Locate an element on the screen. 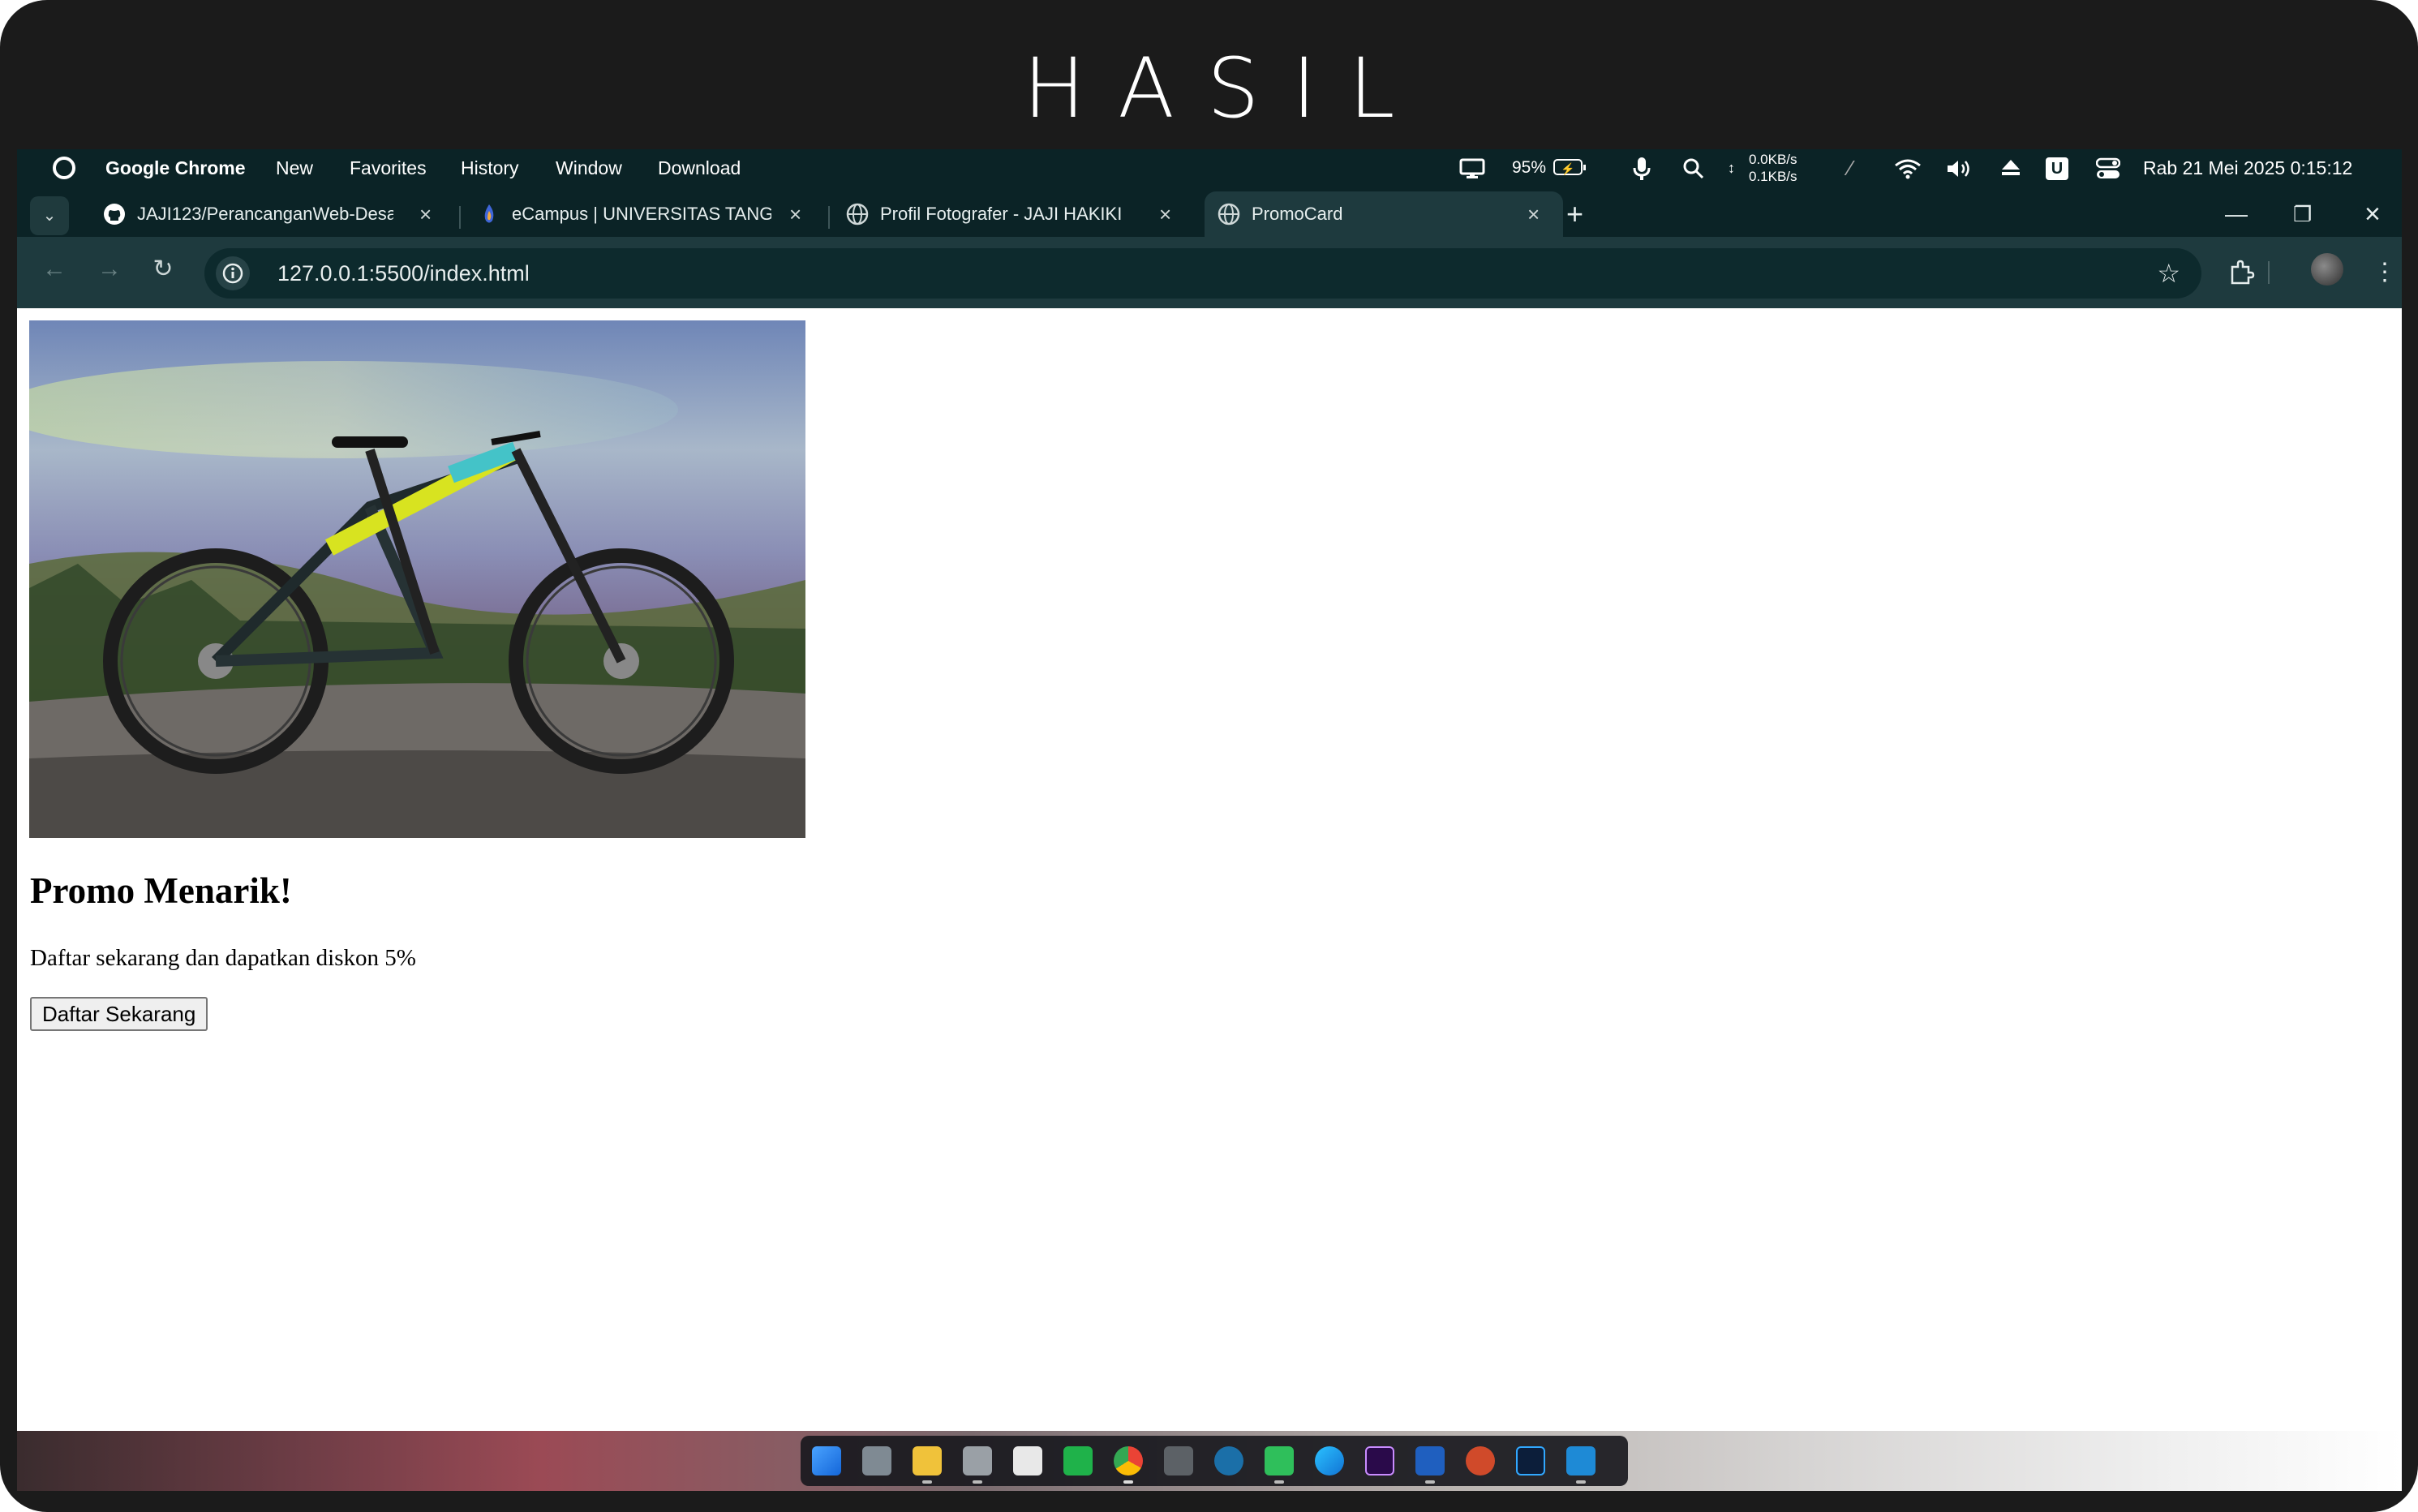  url-text: 127.0.0.1:5500/index.html is located at coordinates (404, 273).